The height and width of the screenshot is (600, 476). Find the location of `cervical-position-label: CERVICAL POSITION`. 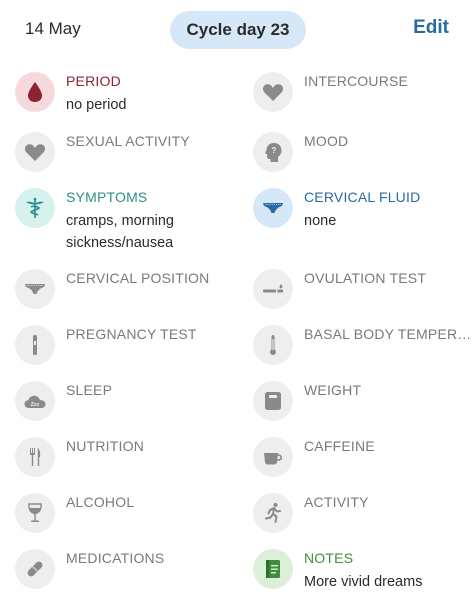

cervical-position-label: CERVICAL POSITION is located at coordinates (138, 278).